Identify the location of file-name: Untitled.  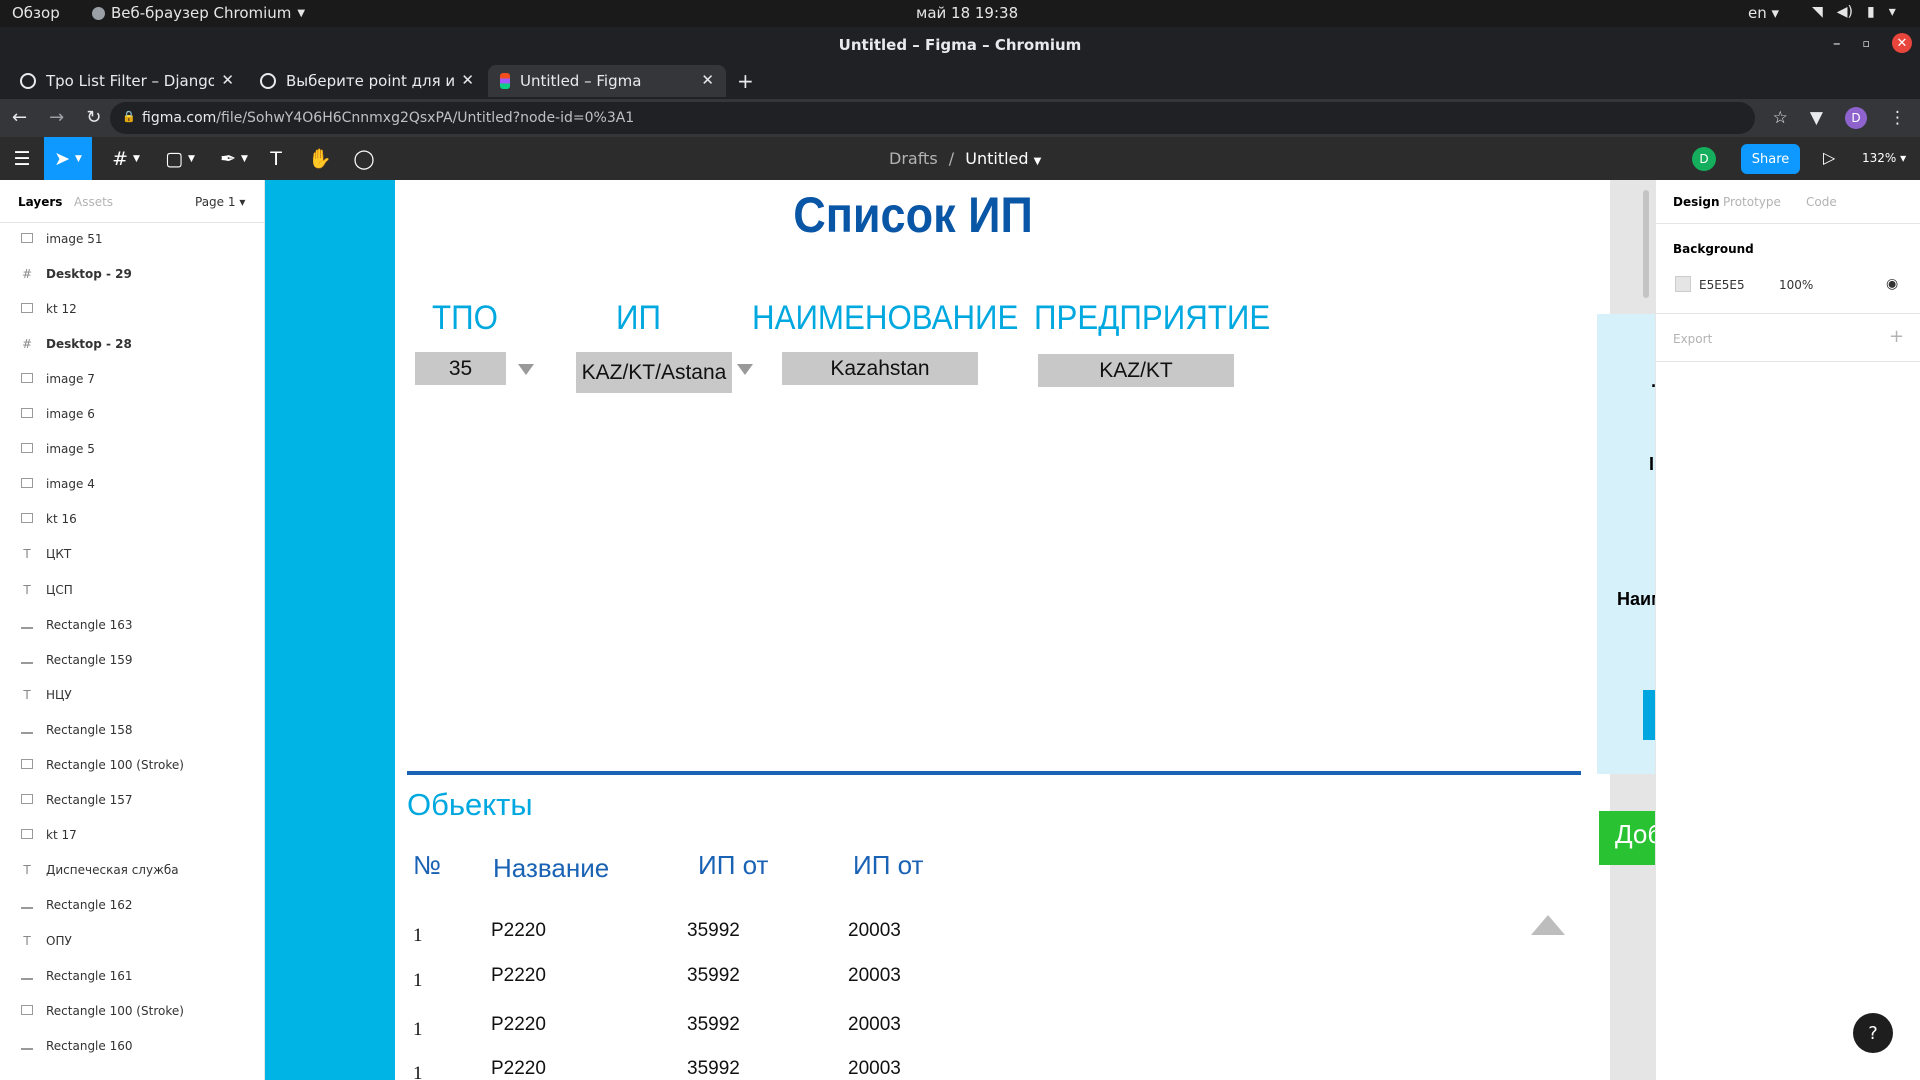
(996, 158).